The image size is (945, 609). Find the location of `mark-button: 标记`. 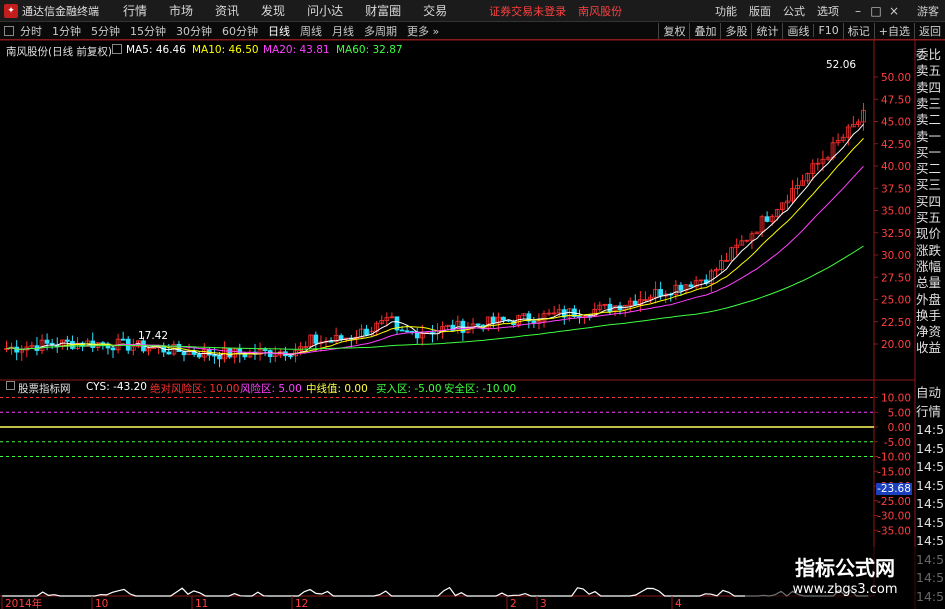

mark-button: 标记 is located at coordinates (858, 30).